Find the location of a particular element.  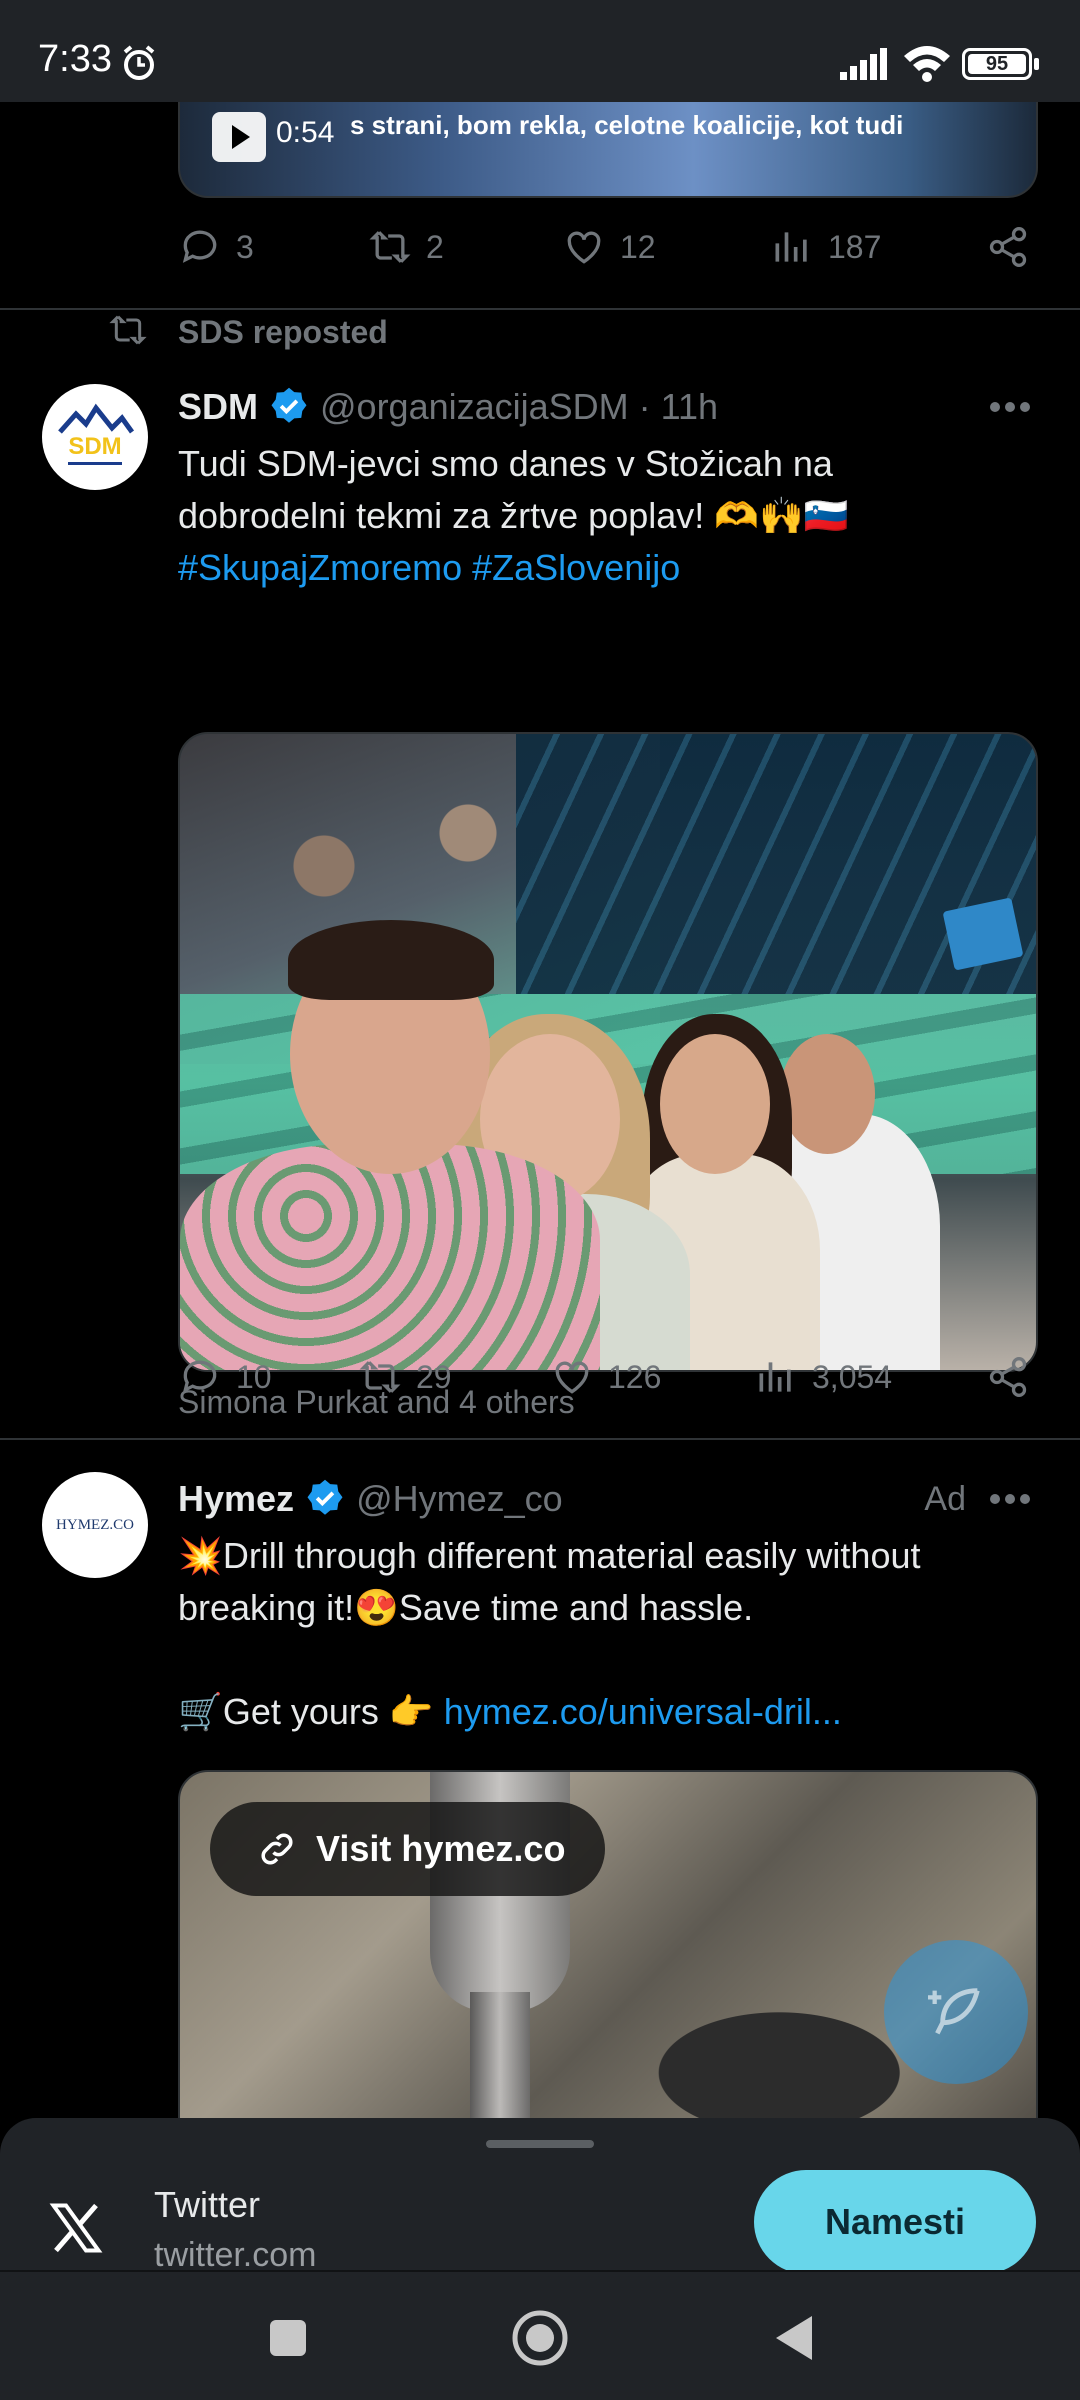

compose-button is located at coordinates (956, 2012).